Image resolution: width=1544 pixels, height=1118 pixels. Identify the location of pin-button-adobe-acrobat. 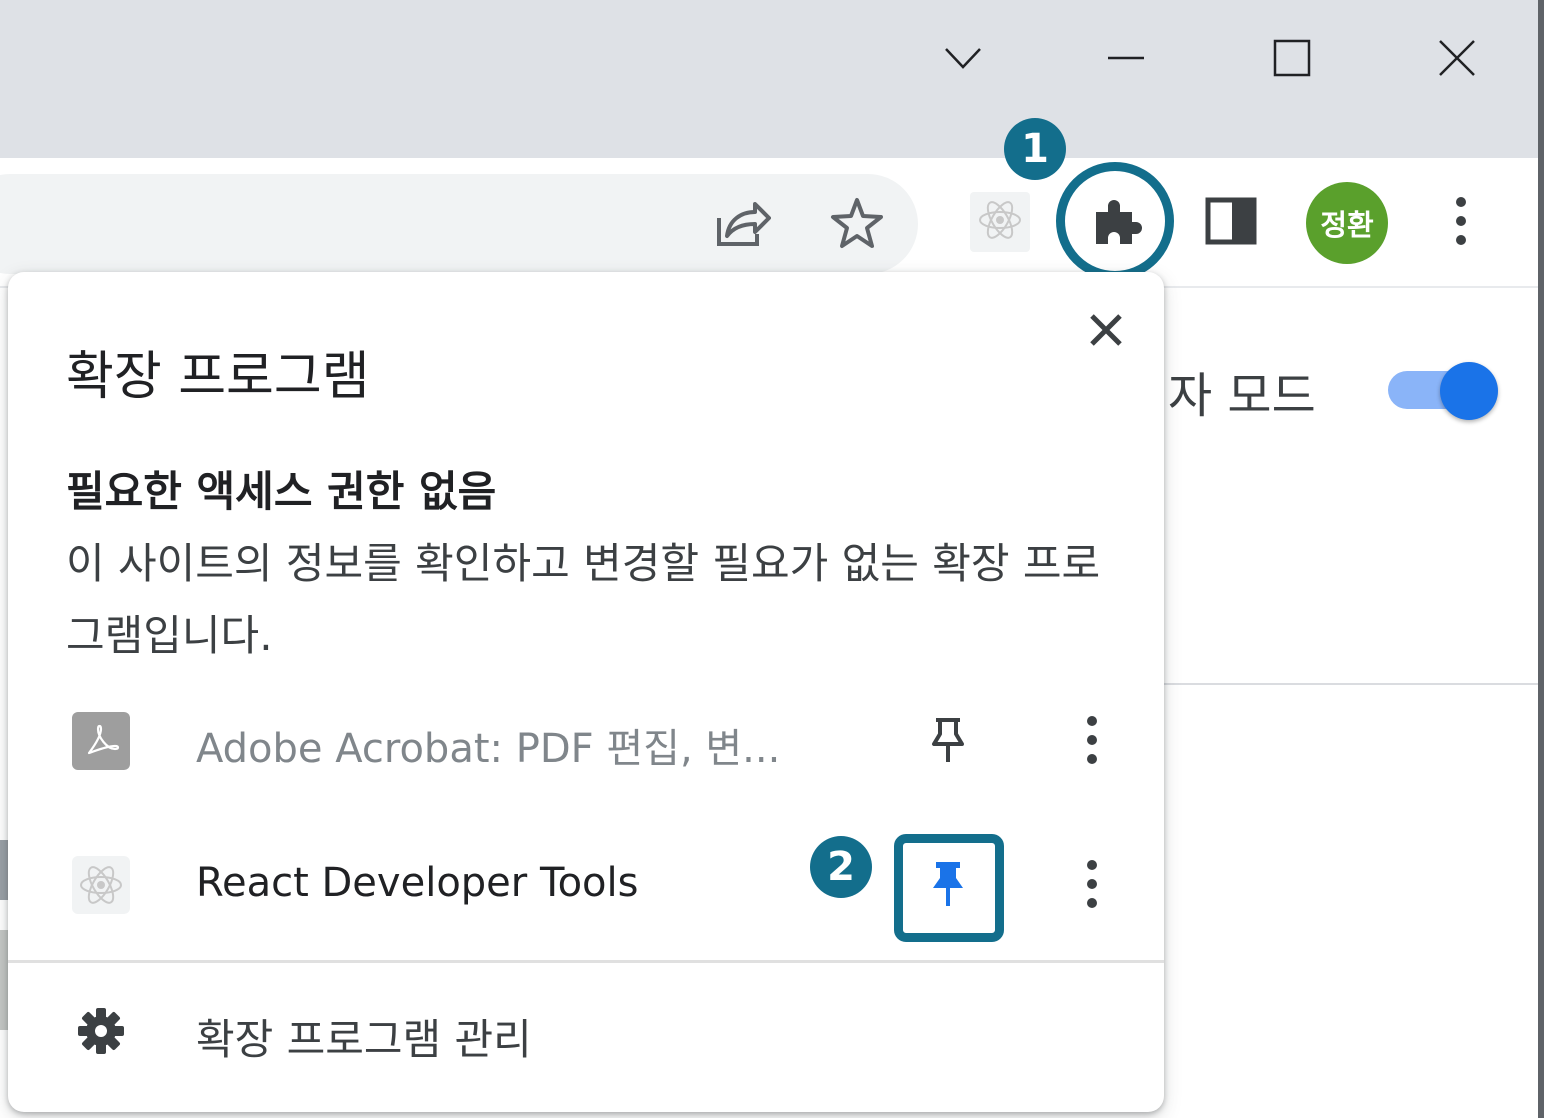
(948, 742).